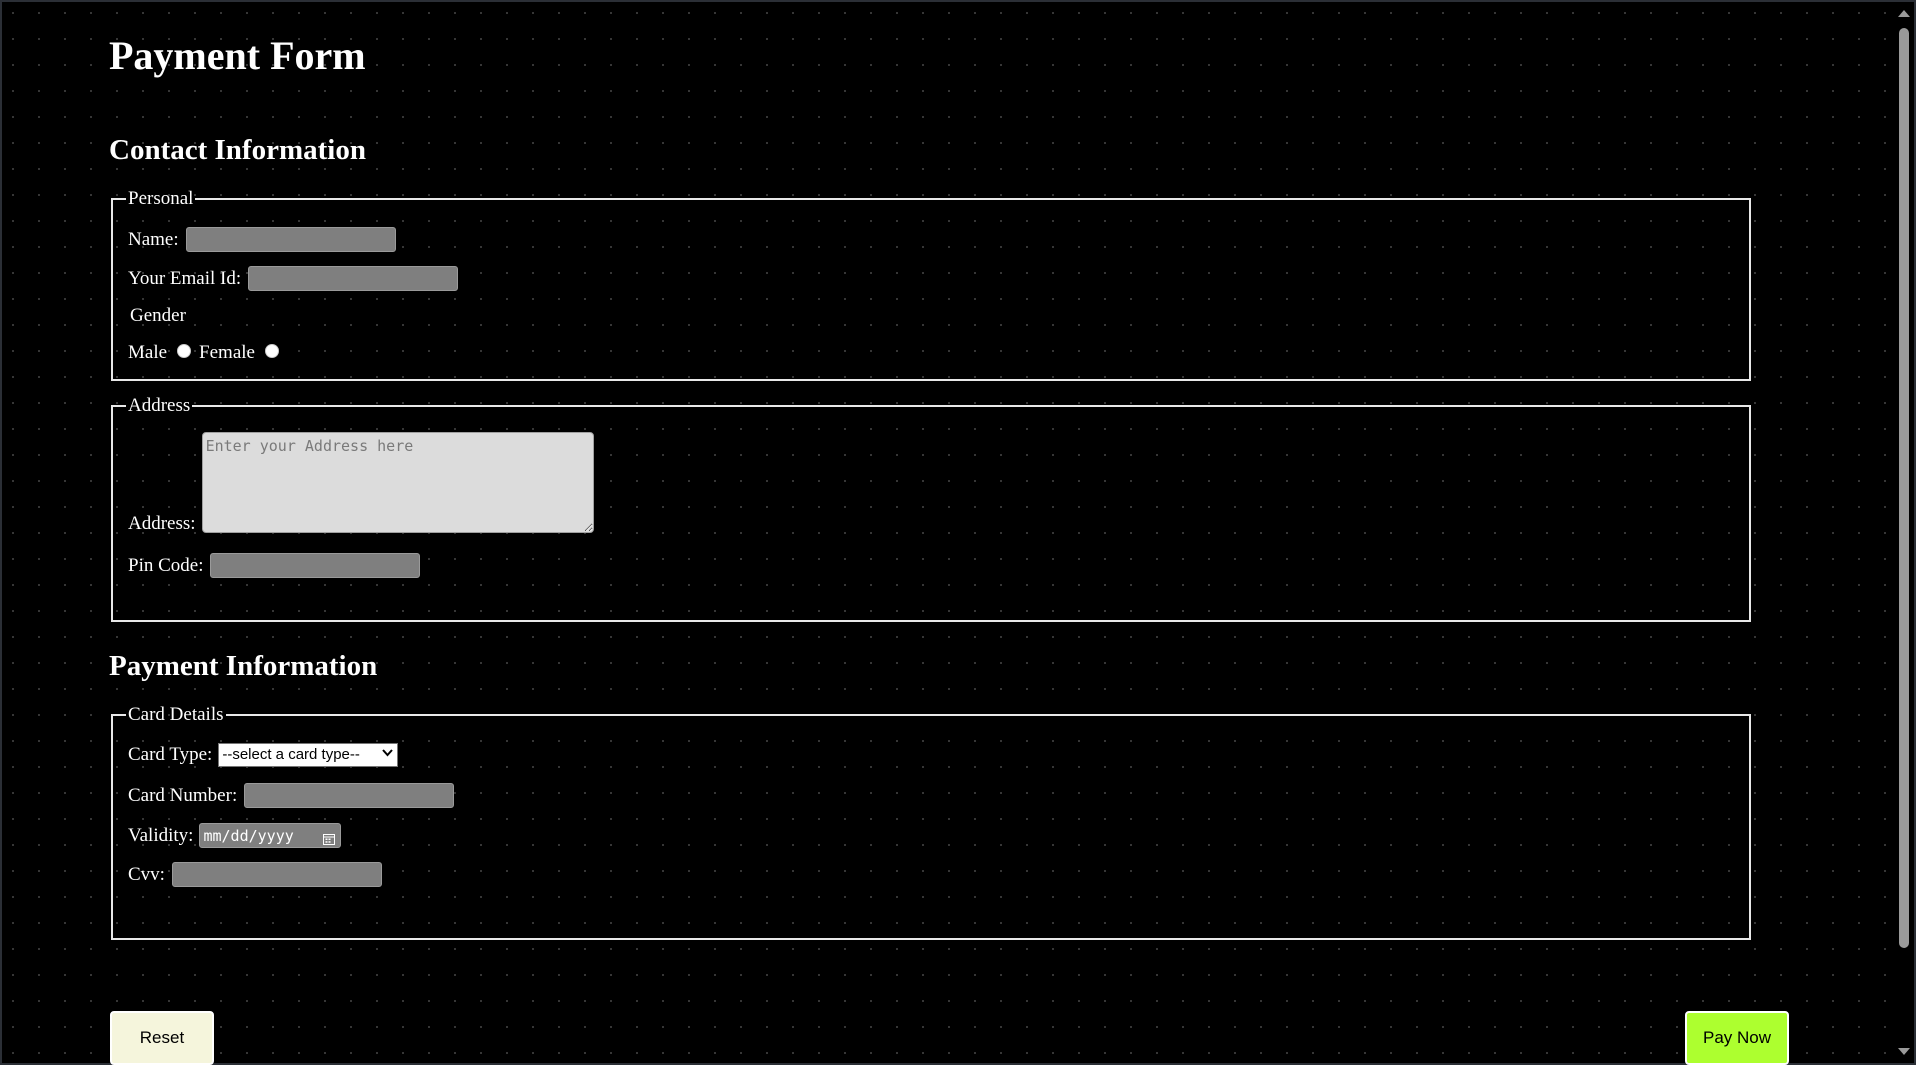  Describe the element at coordinates (227, 352) in the screenshot. I see `female-label: Female` at that location.